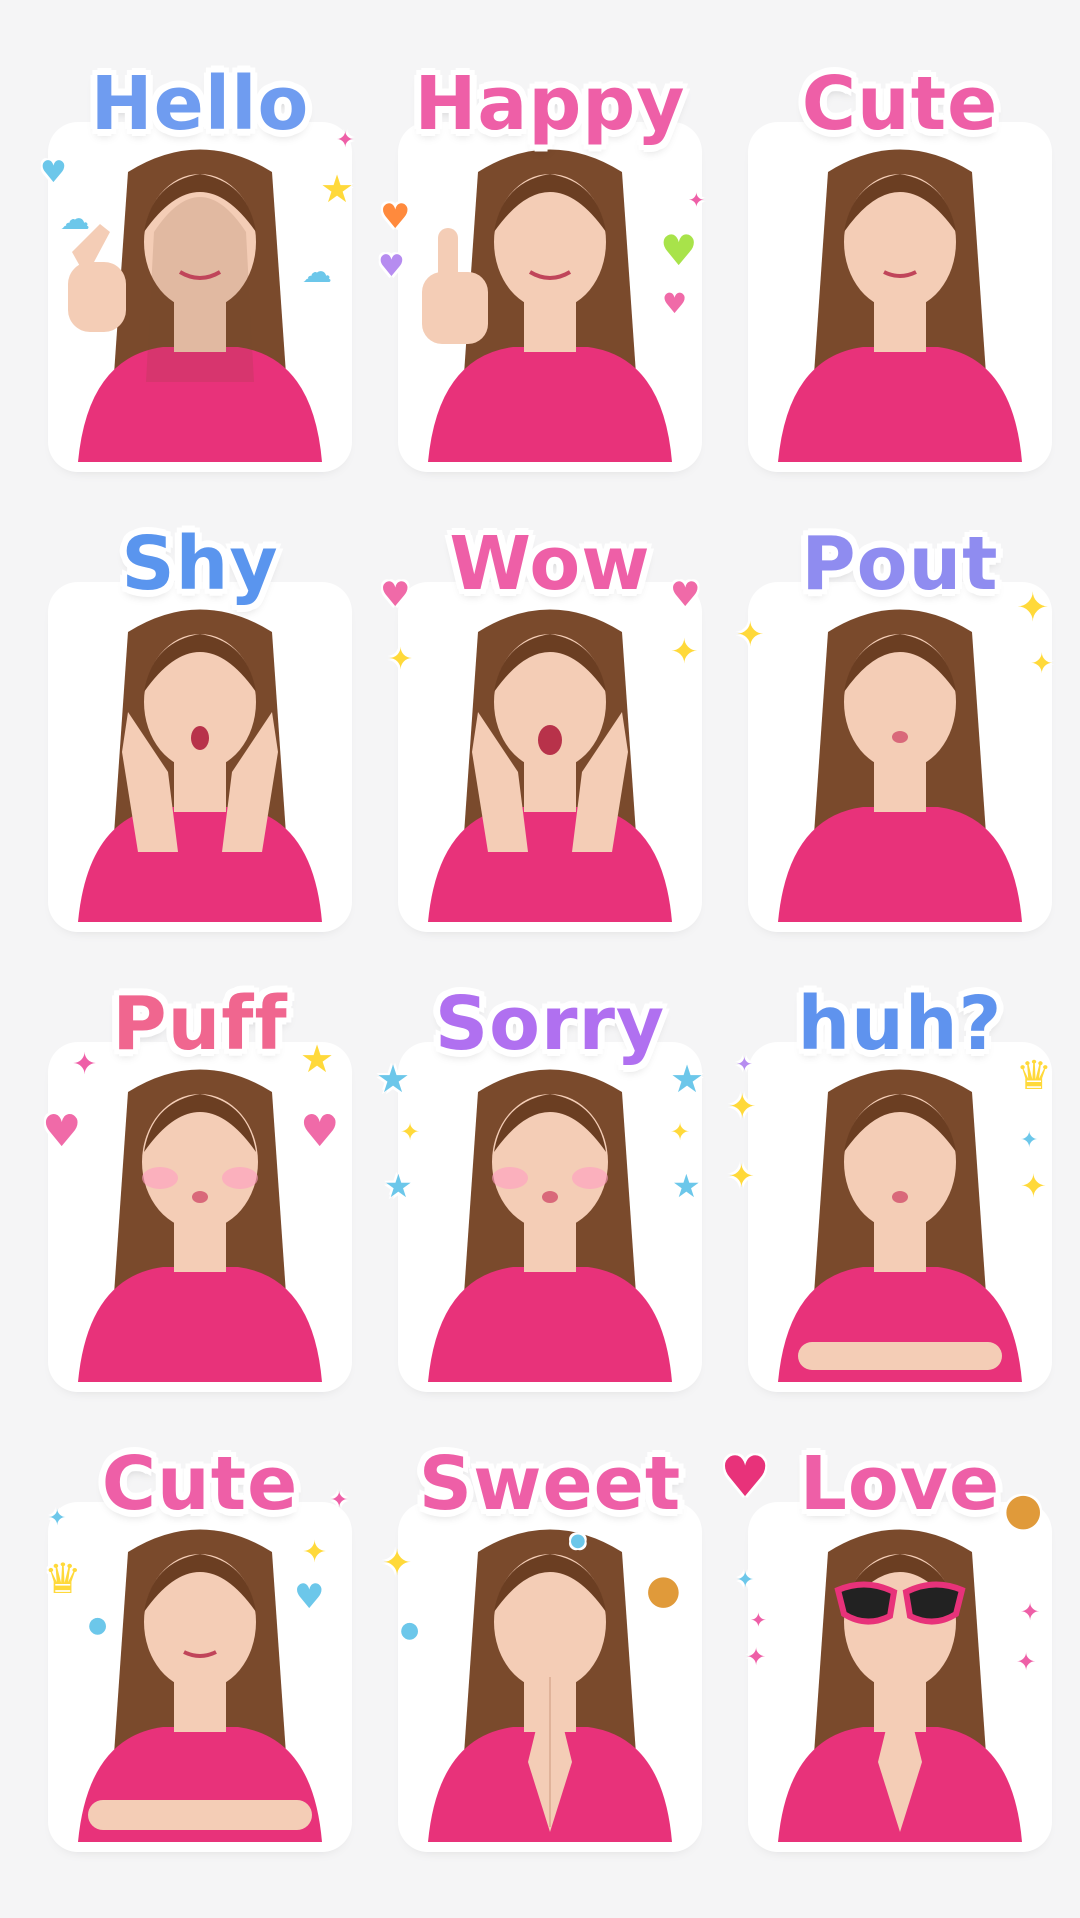 This screenshot has width=1080, height=1918. Describe the element at coordinates (550, 1024) in the screenshot. I see `sticker-label: Sorry` at that location.